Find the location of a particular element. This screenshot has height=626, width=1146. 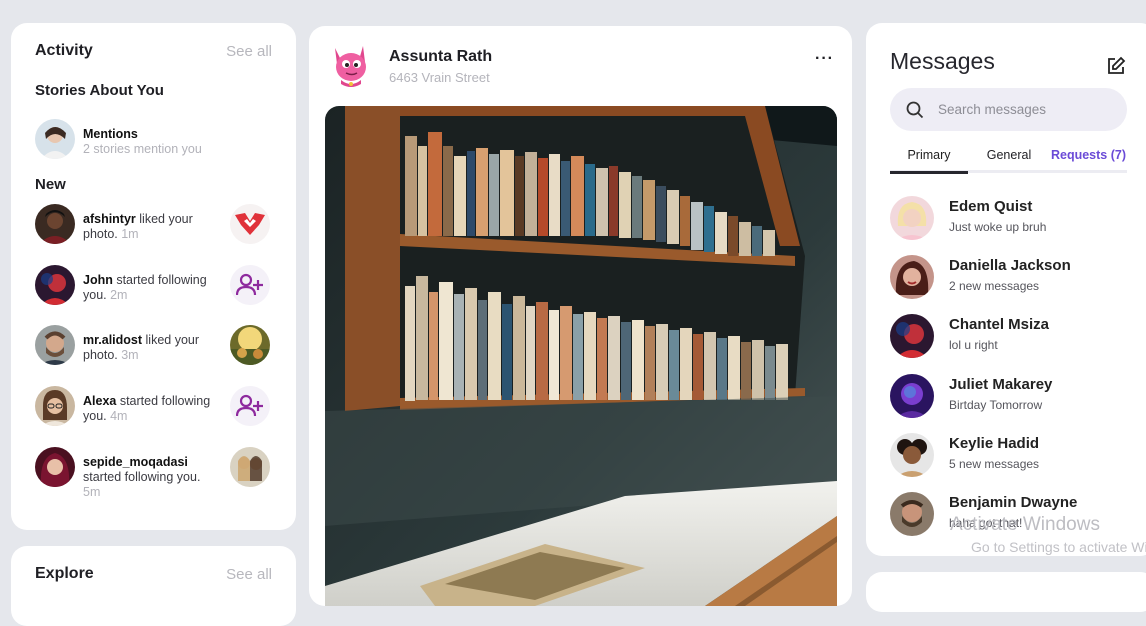

tab-requests: Requests (7) is located at coordinates (1088, 156).